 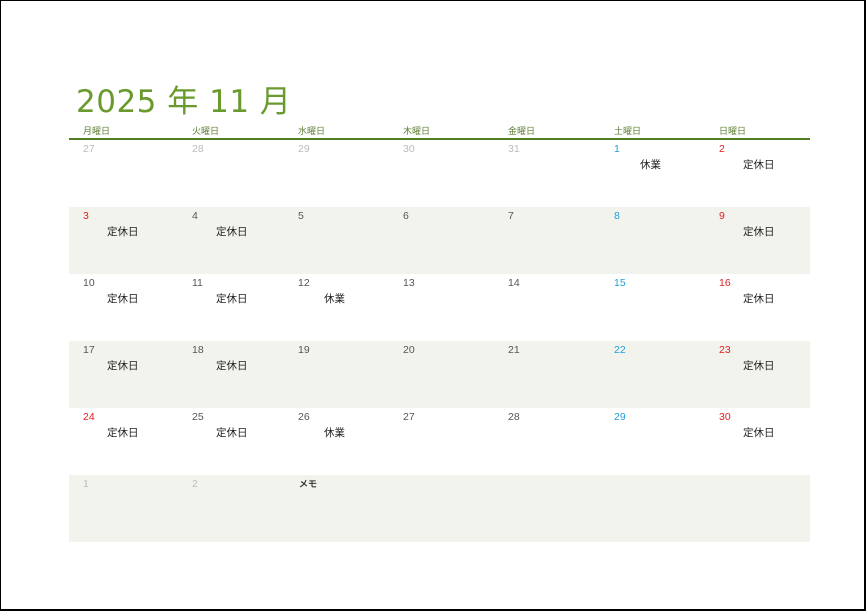 What do you see at coordinates (304, 350) in the screenshot?
I see `day-number: 19` at bounding box center [304, 350].